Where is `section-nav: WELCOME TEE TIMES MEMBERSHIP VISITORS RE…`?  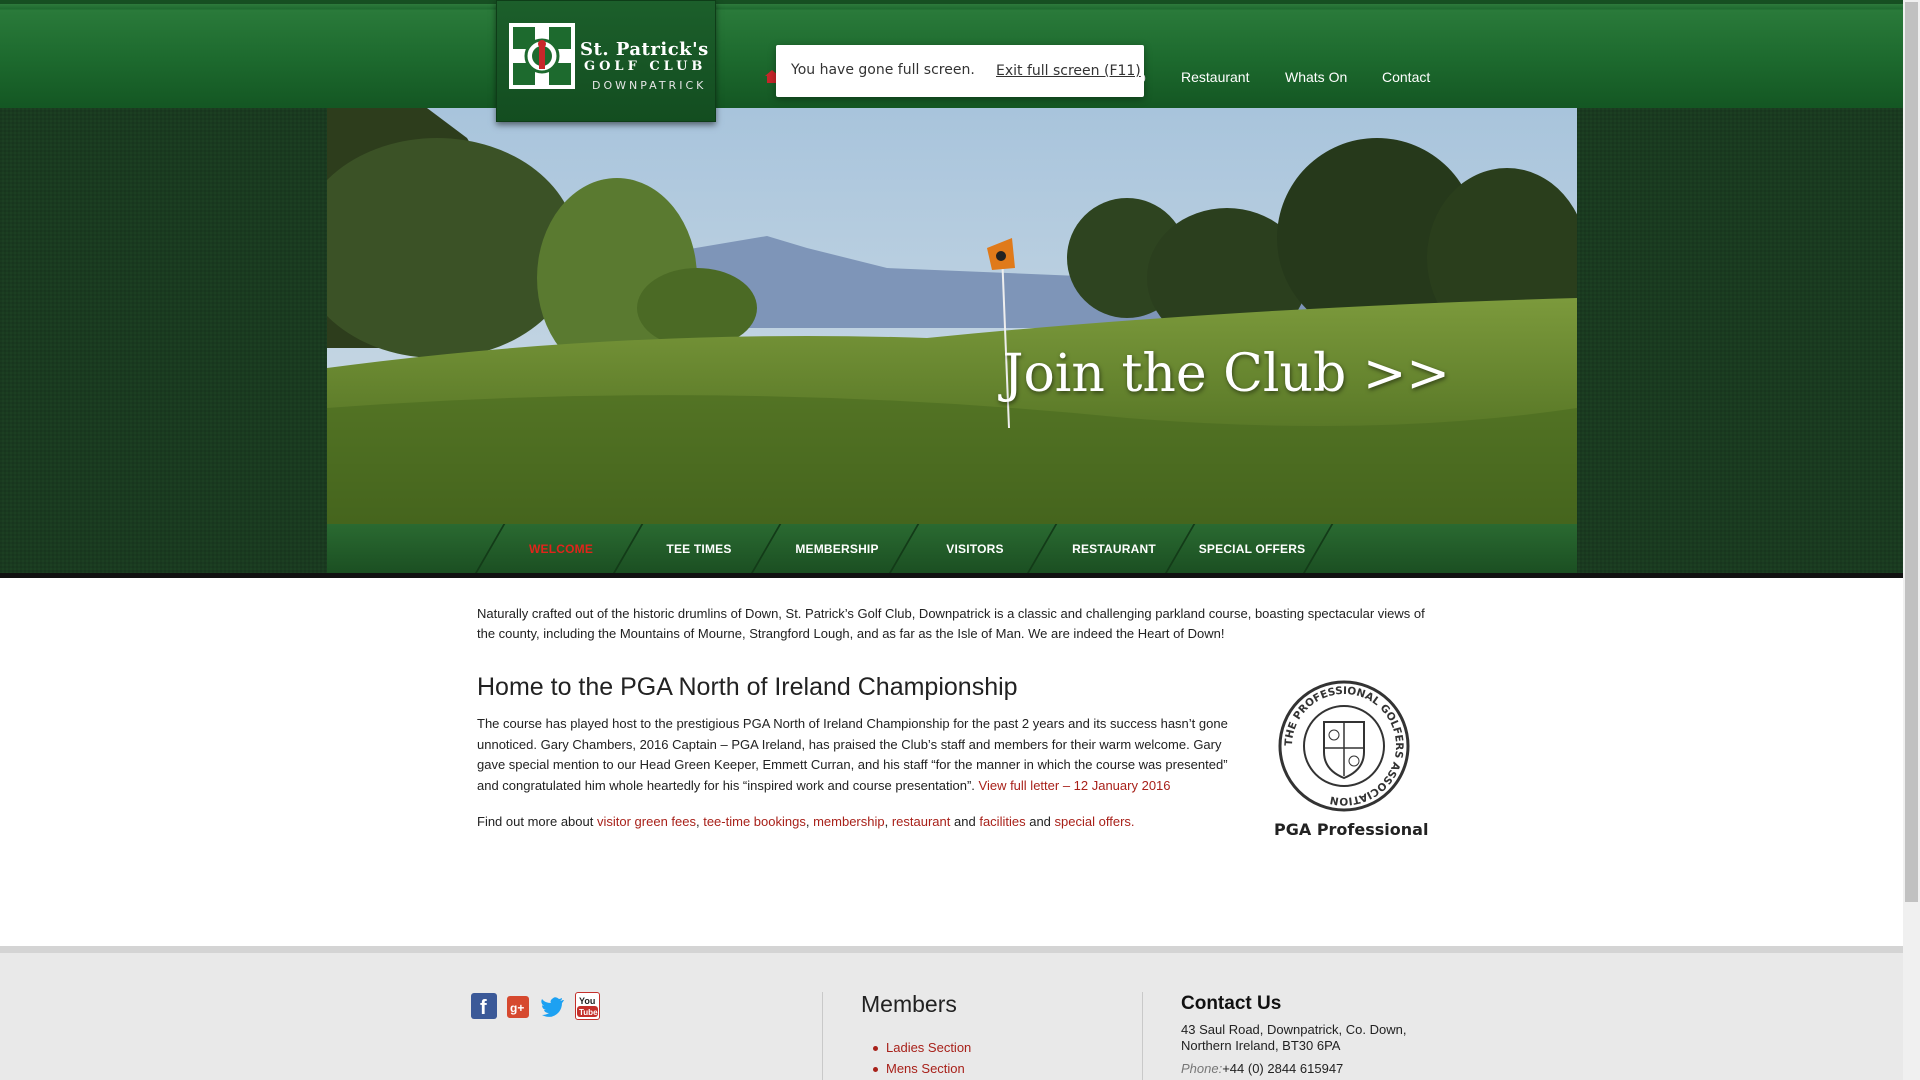 section-nav: WELCOME TEE TIMES MEMBERSHIP VISITORS RE… is located at coordinates (952, 548).